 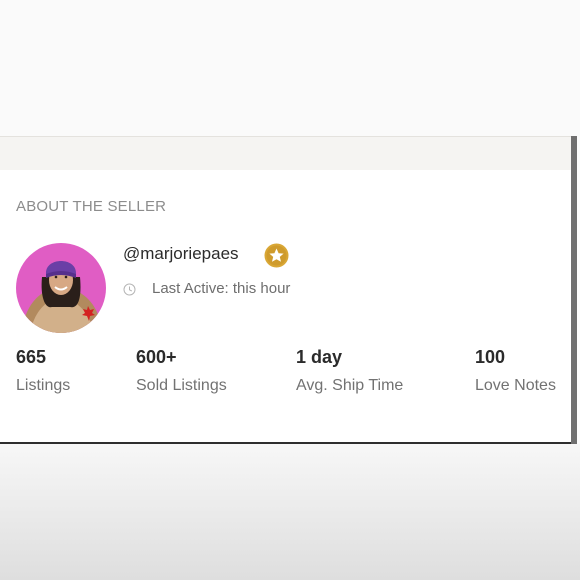 What do you see at coordinates (156, 357) in the screenshot?
I see `stat-value: 600+` at bounding box center [156, 357].